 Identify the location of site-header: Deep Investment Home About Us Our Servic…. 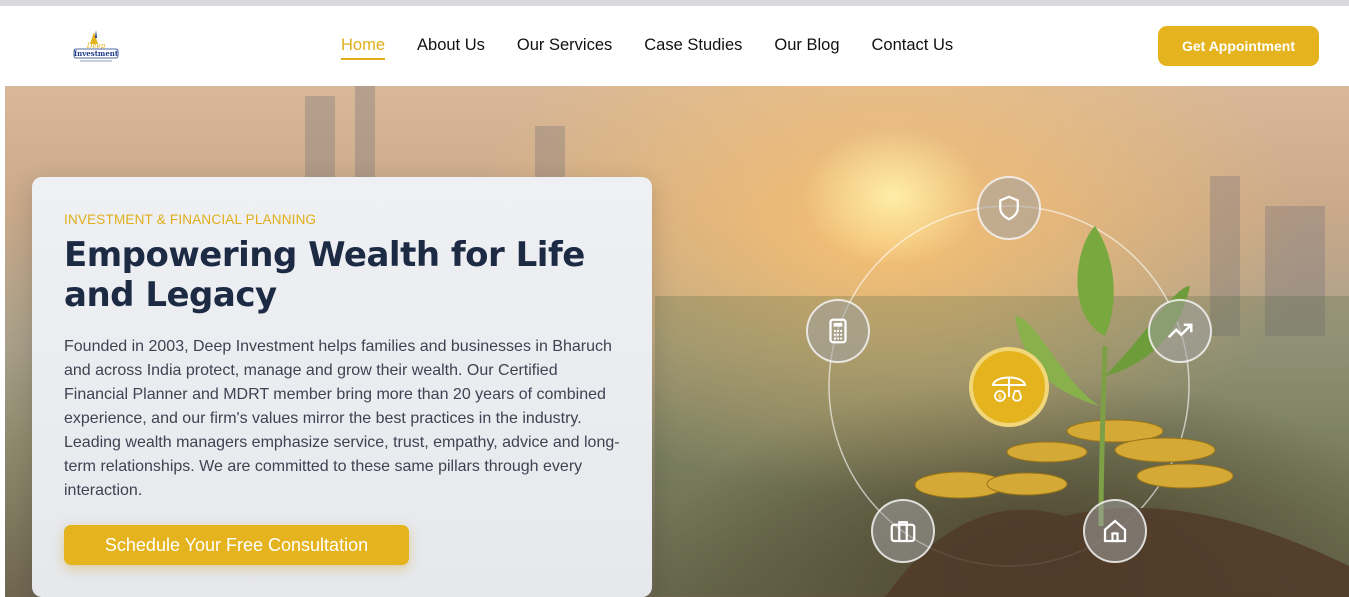
(674, 46).